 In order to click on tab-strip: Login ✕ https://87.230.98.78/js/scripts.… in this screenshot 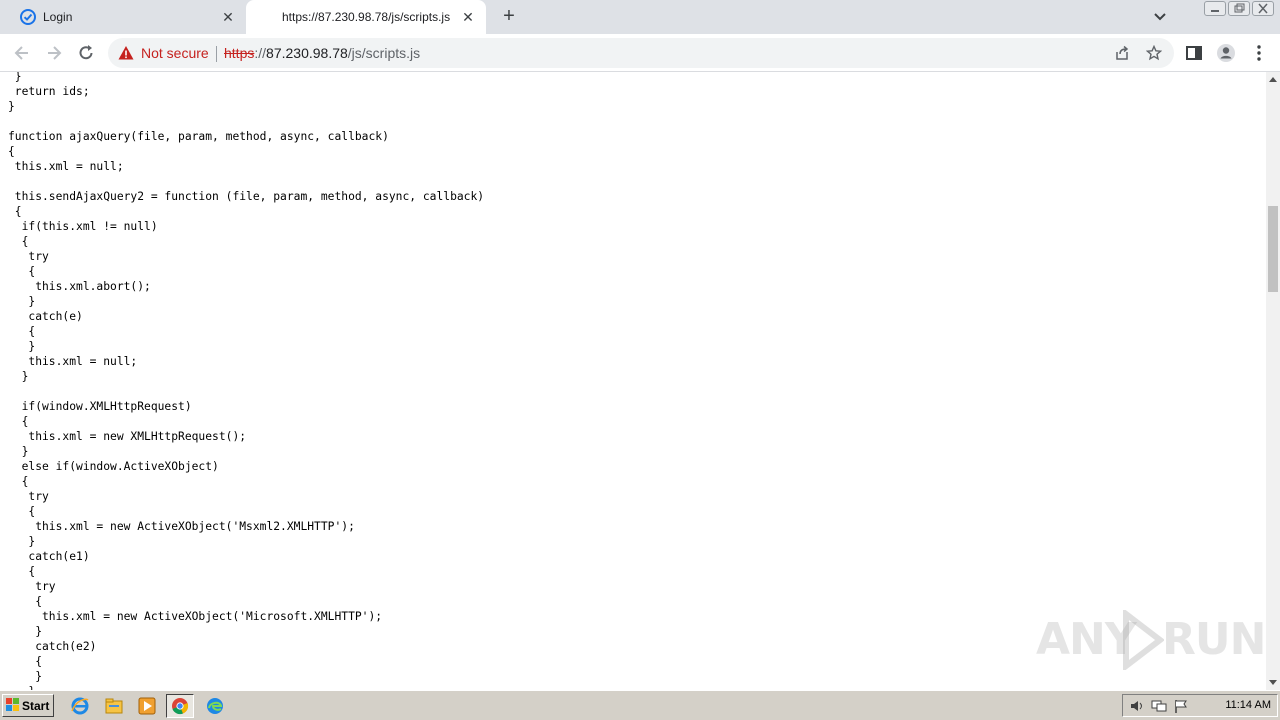, I will do `click(640, 17)`.